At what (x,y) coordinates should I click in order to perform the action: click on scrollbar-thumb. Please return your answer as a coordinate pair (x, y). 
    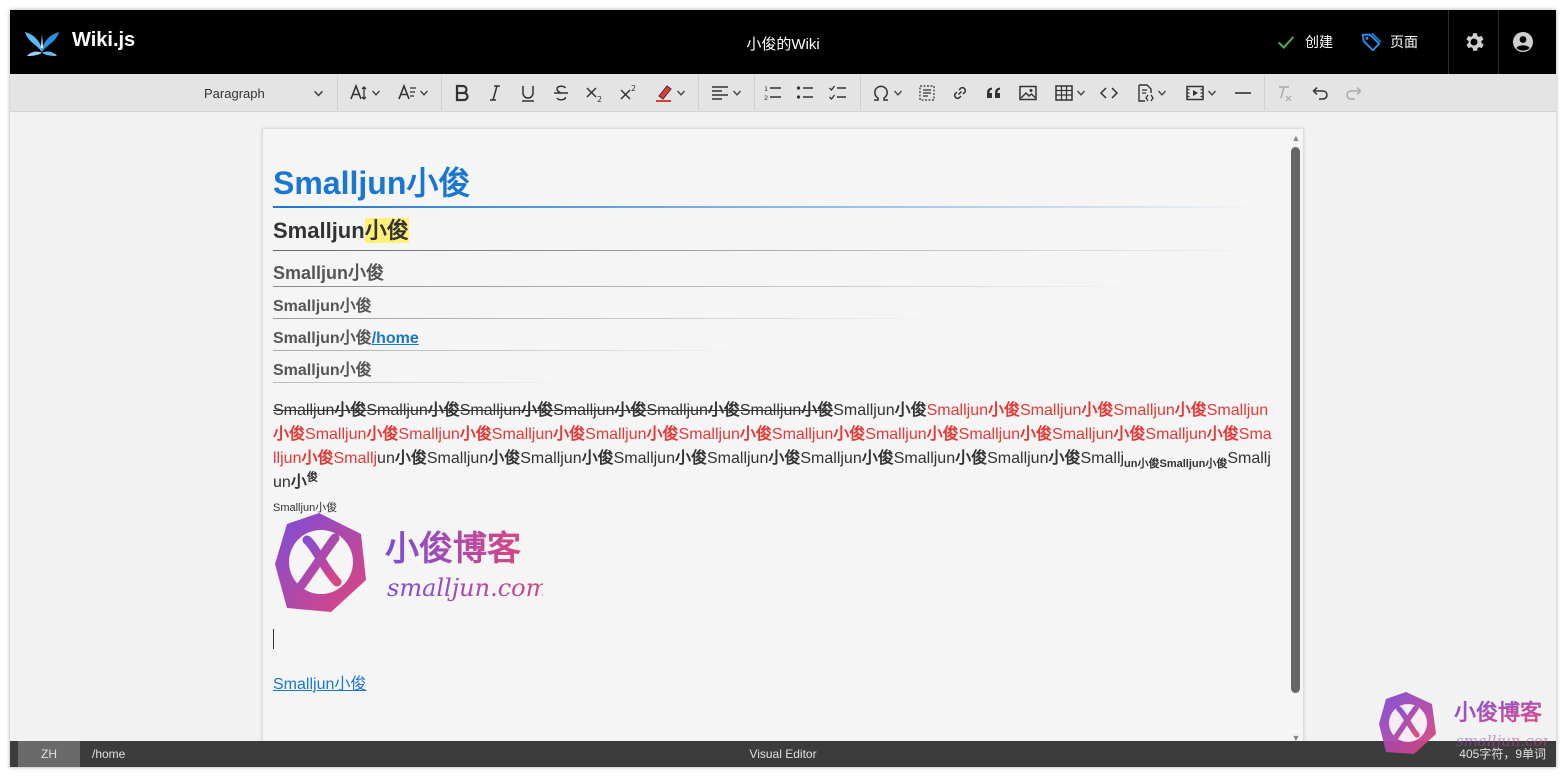
    Looking at the image, I should click on (1295, 420).